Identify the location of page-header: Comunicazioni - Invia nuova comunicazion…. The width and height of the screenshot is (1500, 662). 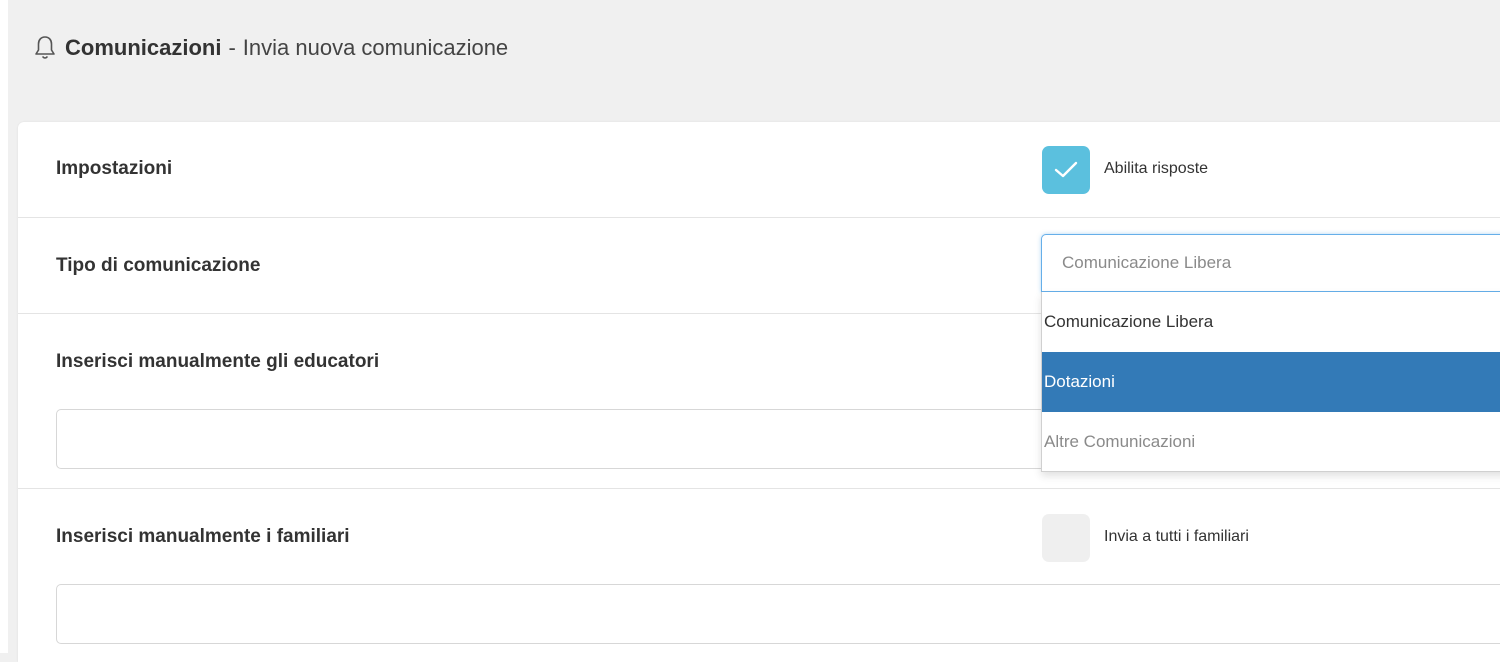
(270, 48).